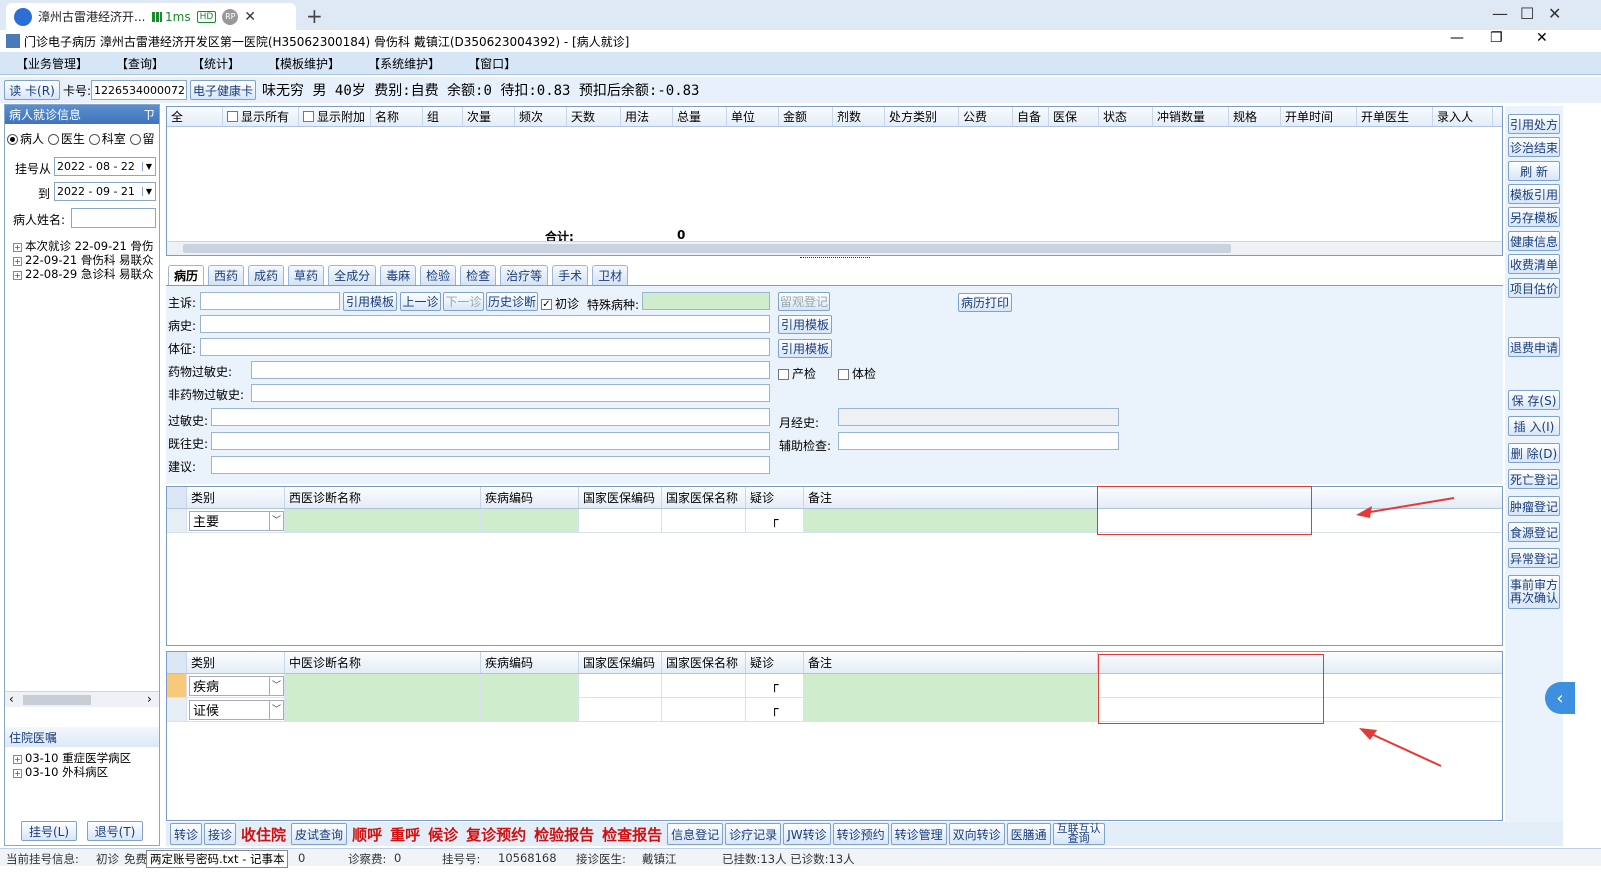 Image resolution: width=1601 pixels, height=888 pixels. I want to click on col-header: 国家医保名称, so click(704, 662).